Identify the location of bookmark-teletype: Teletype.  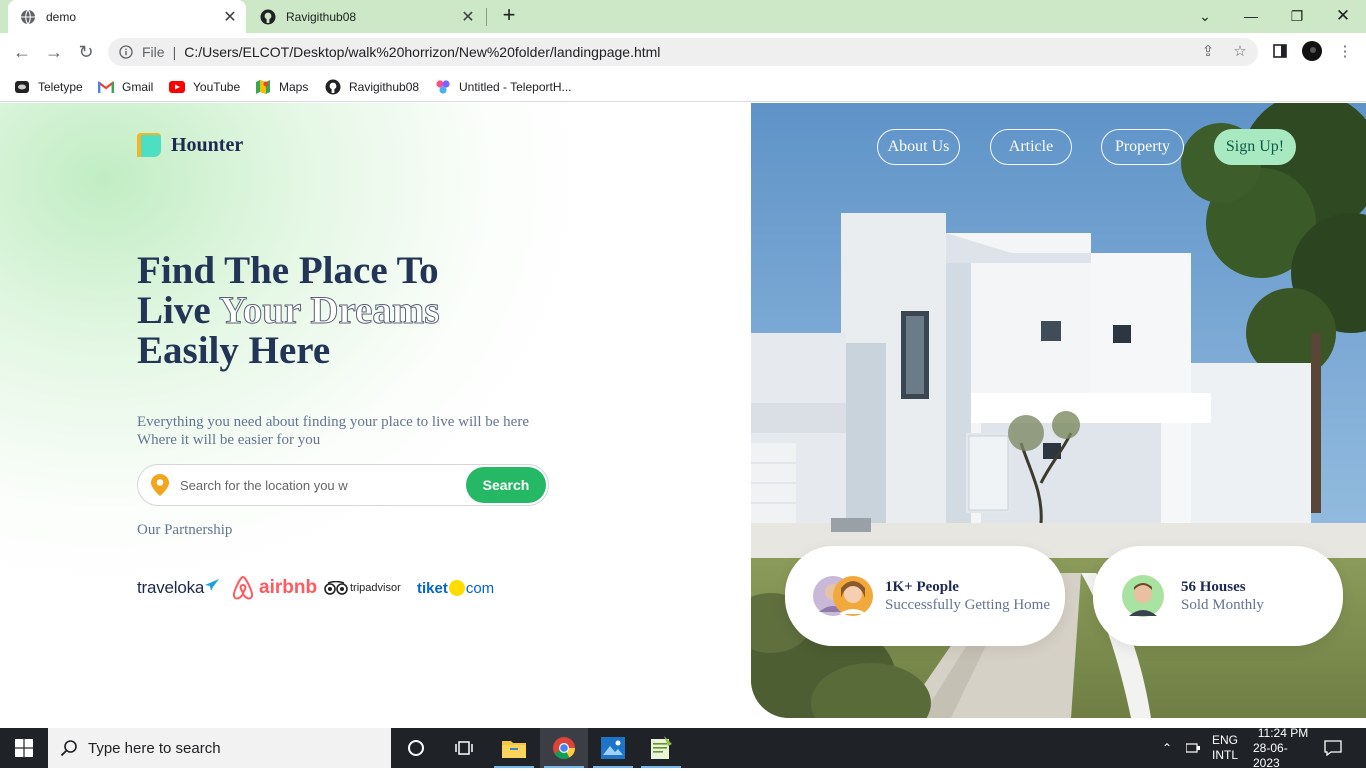
(48, 87).